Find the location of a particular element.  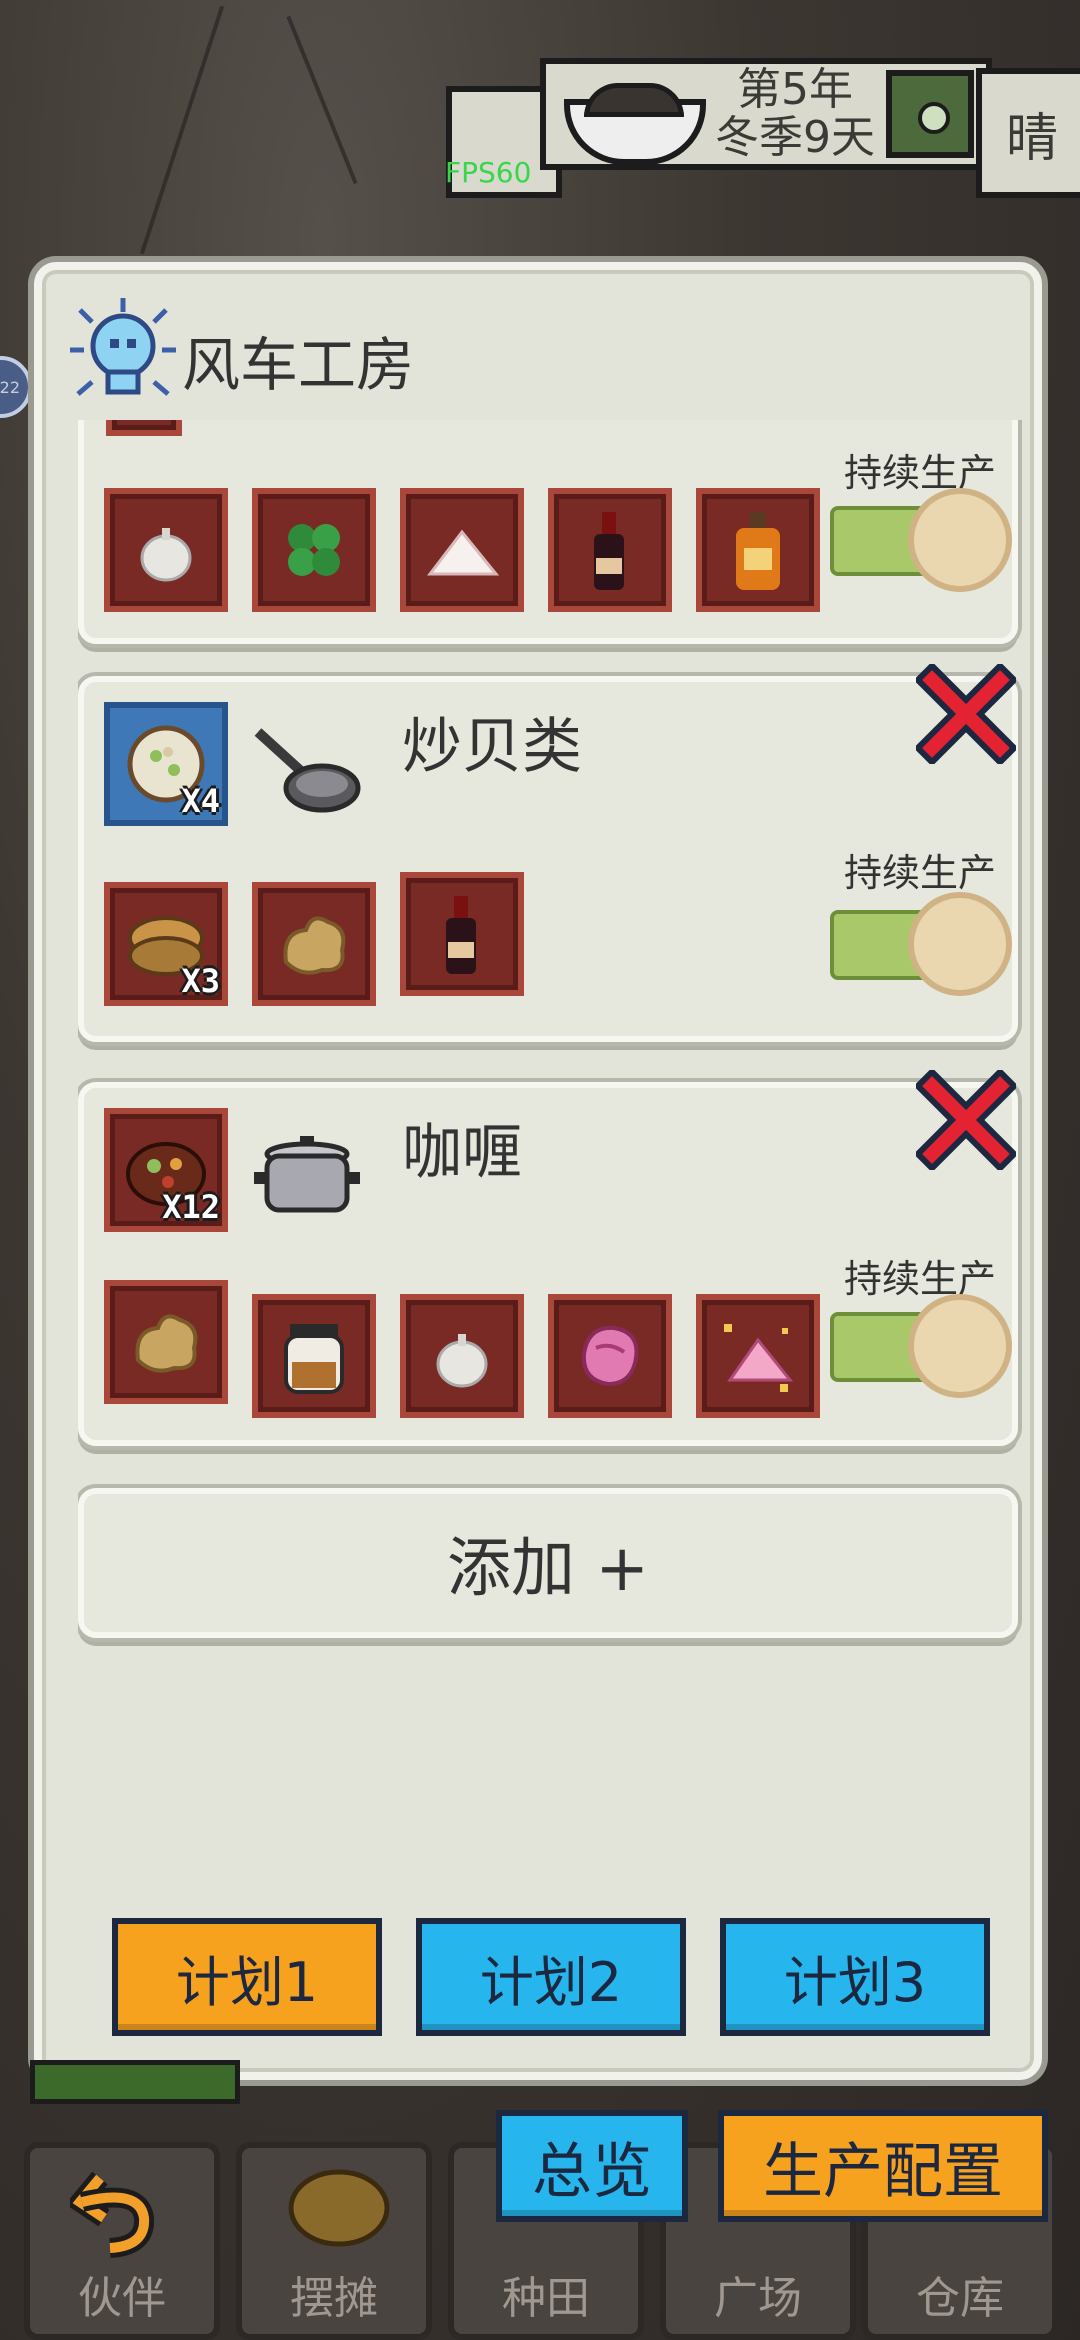

recipe-card: X12 咖喱 持续生产 is located at coordinates (548, 1258).